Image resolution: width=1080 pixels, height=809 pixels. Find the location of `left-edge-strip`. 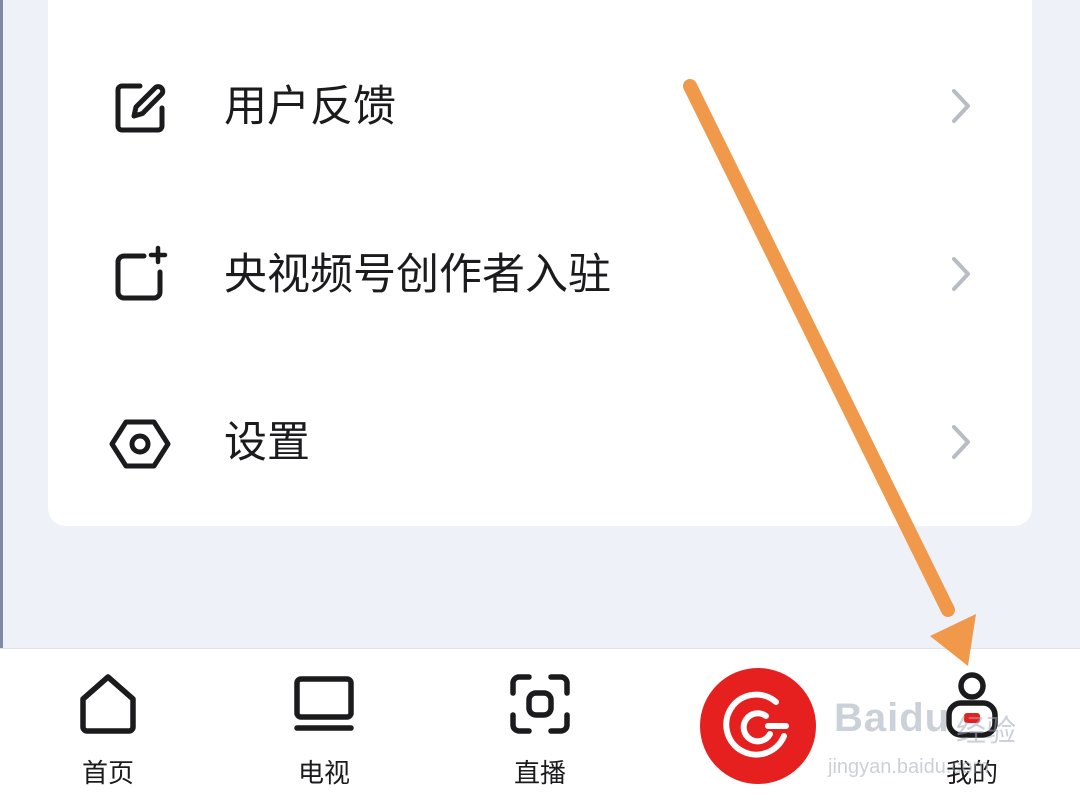

left-edge-strip is located at coordinates (1, 324).